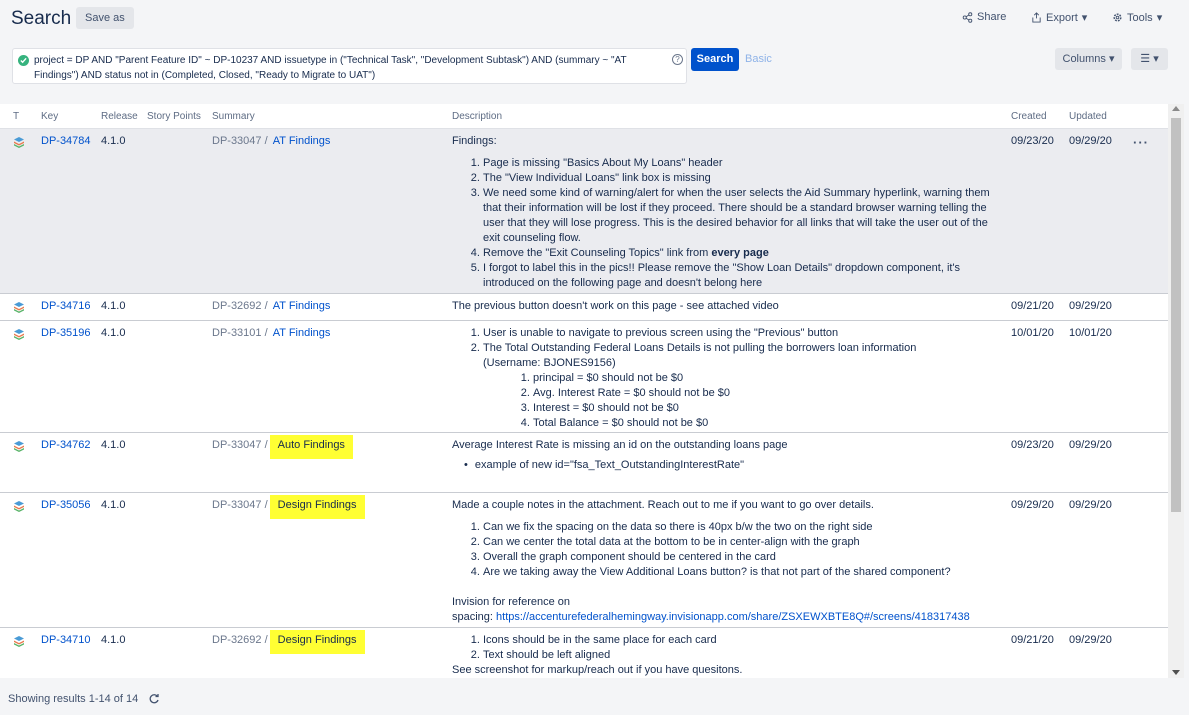  I want to click on basic-mode-link: Basic, so click(758, 59).